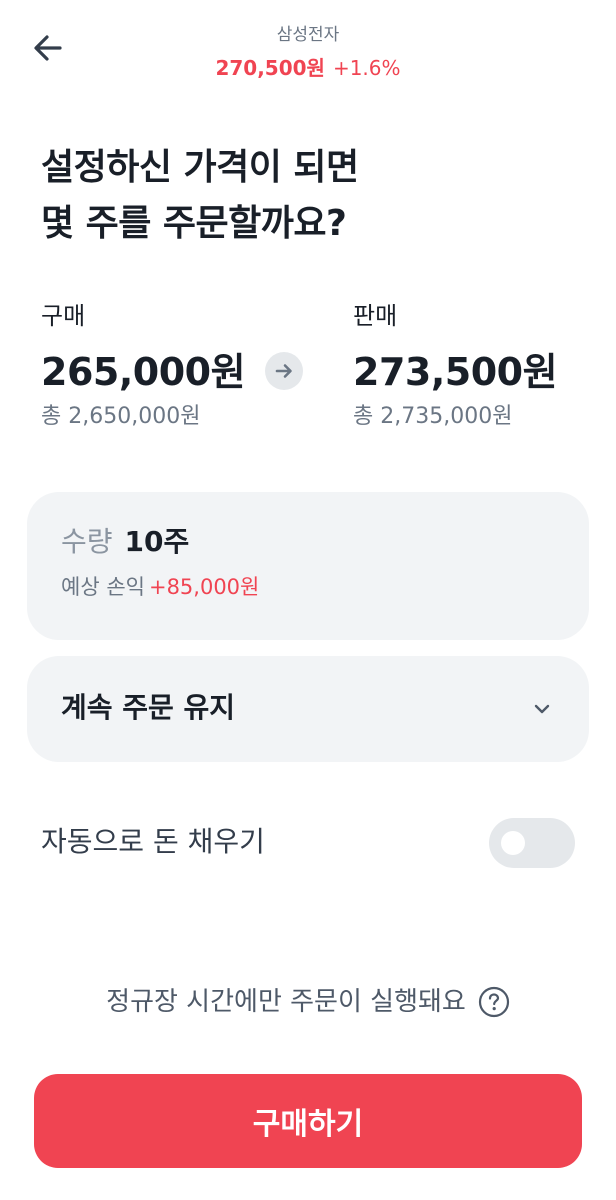 This screenshot has width=616, height=1200. I want to click on sell-label: 판매, so click(375, 316).